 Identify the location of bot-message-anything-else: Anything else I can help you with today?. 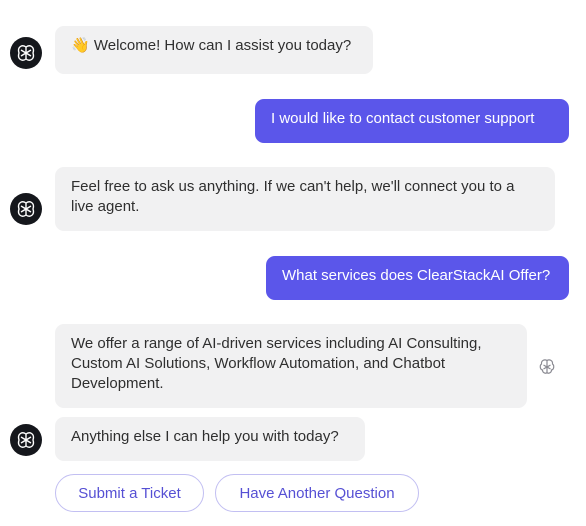
(210, 439).